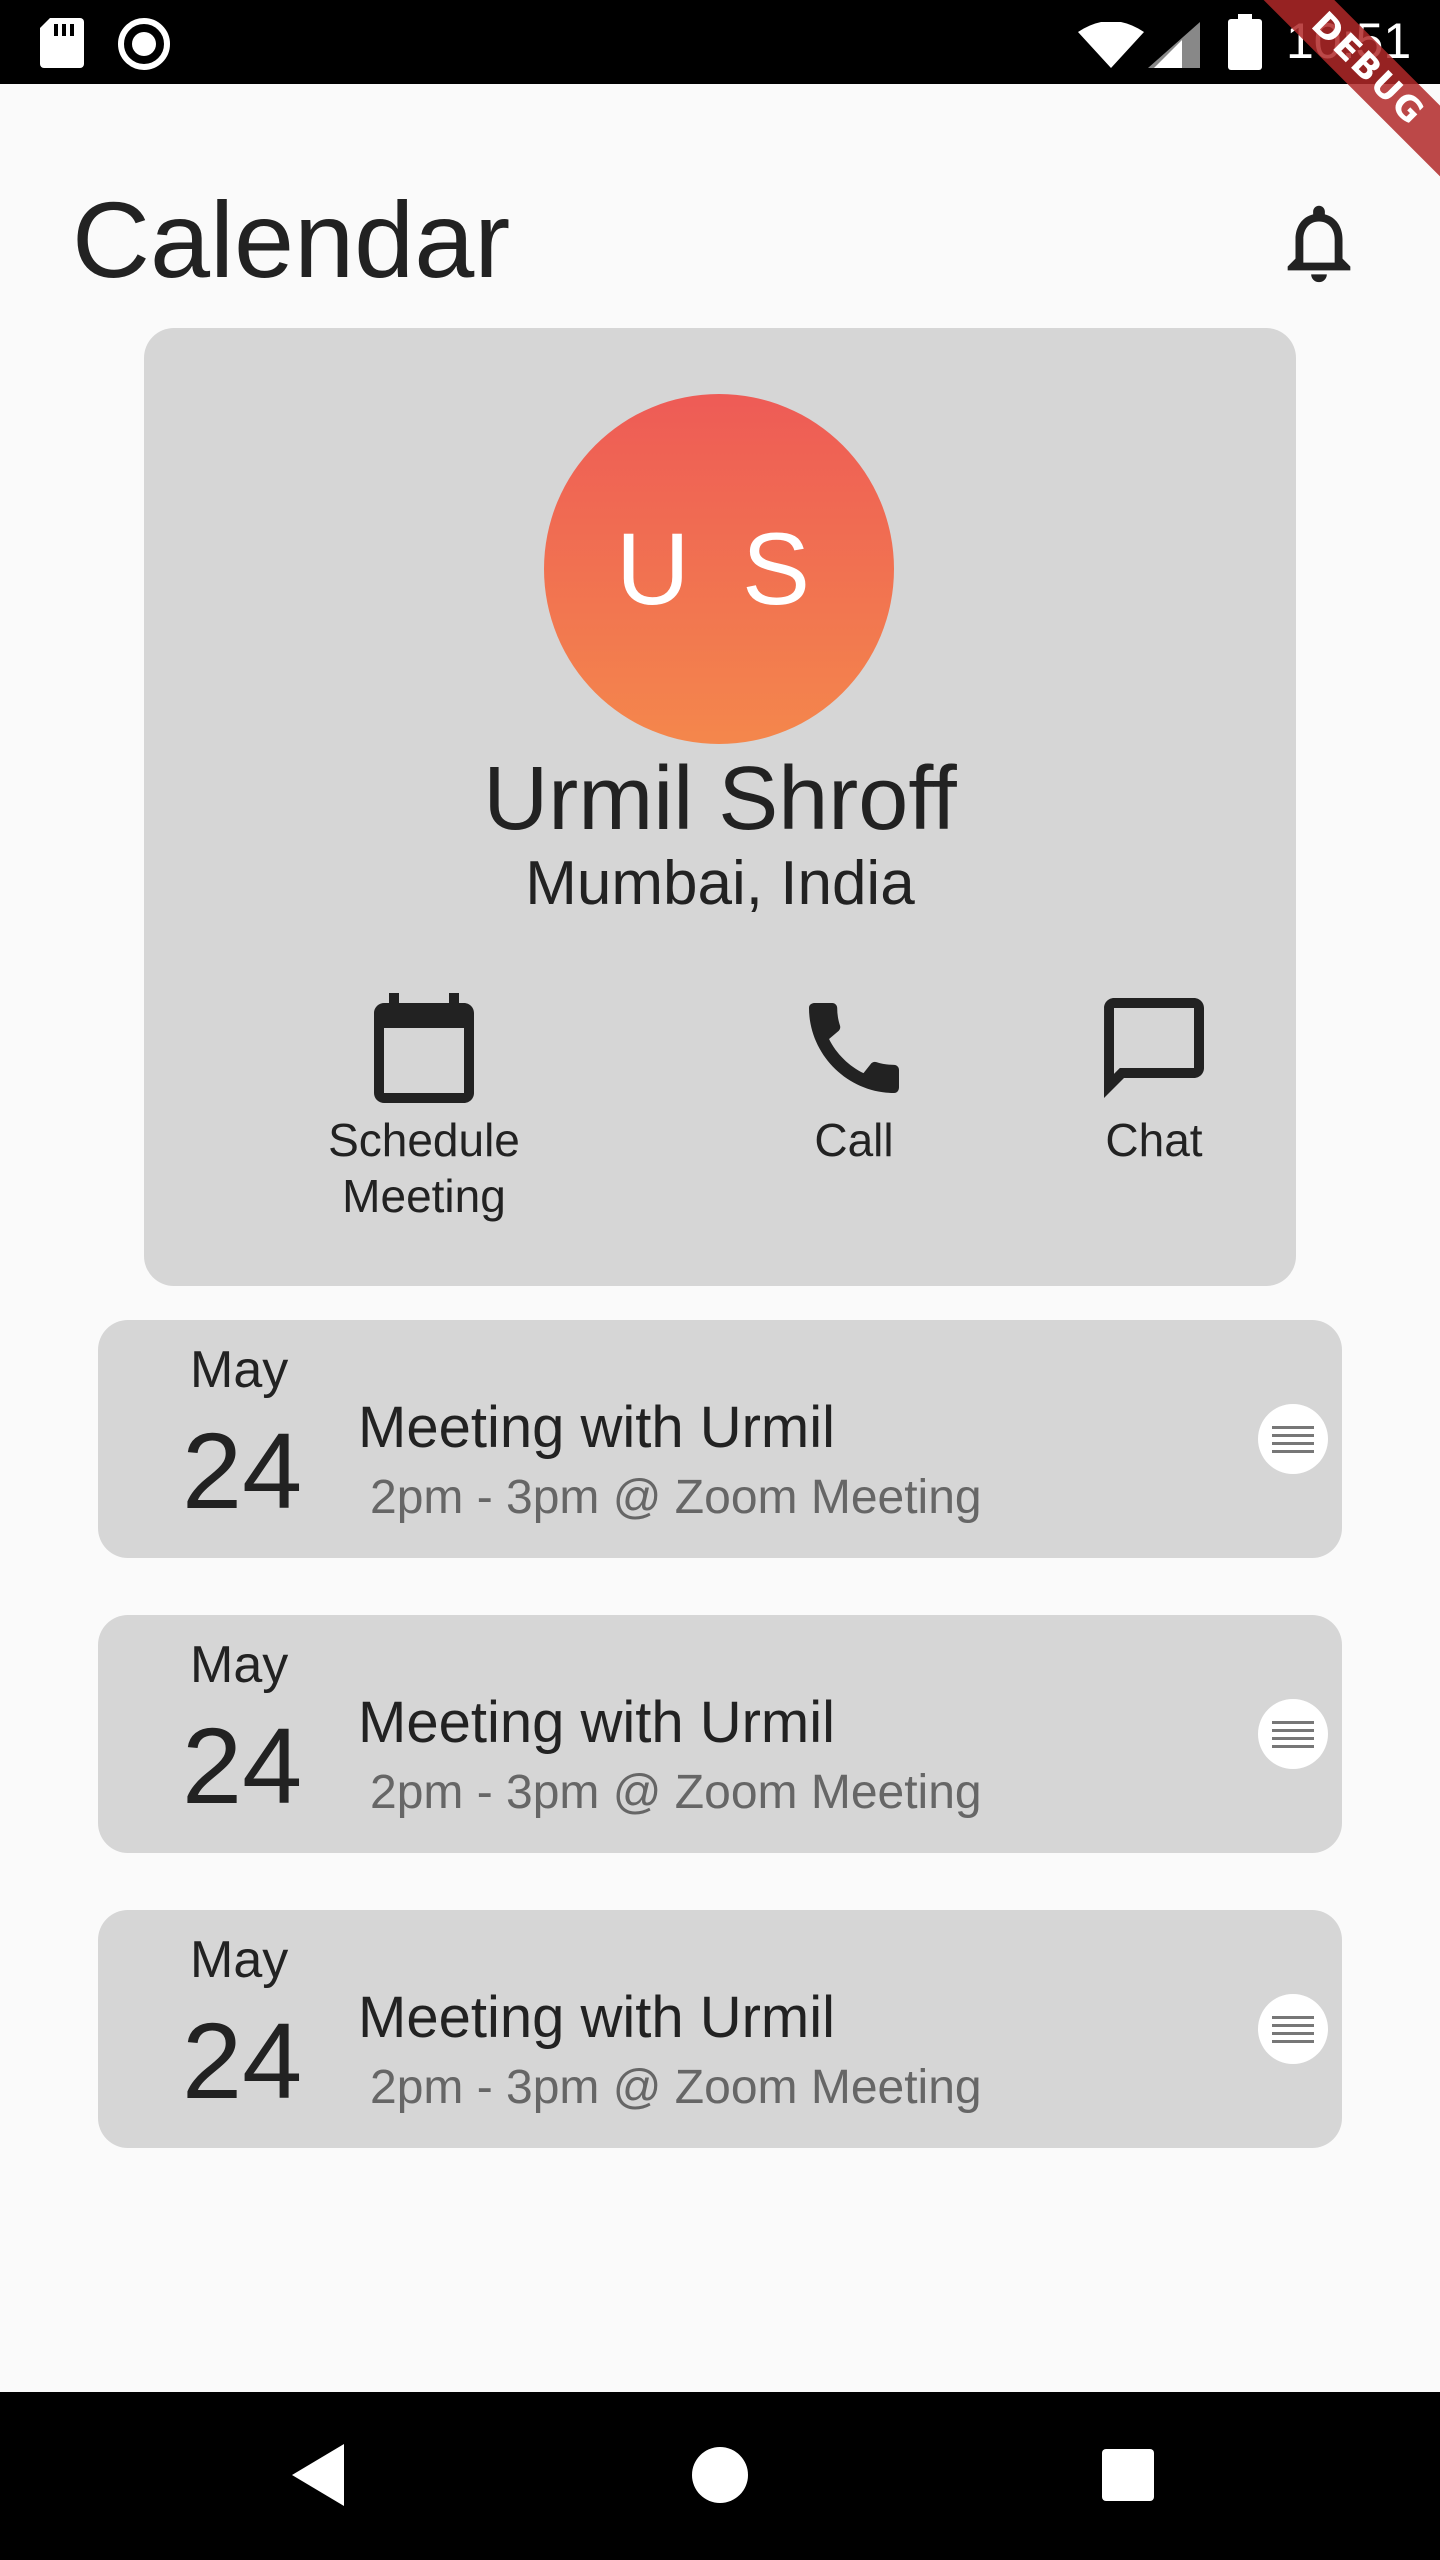 The image size is (1440, 2560). What do you see at coordinates (720, 89) in the screenshot?
I see `status-bar: 10:51 DEBUG` at bounding box center [720, 89].